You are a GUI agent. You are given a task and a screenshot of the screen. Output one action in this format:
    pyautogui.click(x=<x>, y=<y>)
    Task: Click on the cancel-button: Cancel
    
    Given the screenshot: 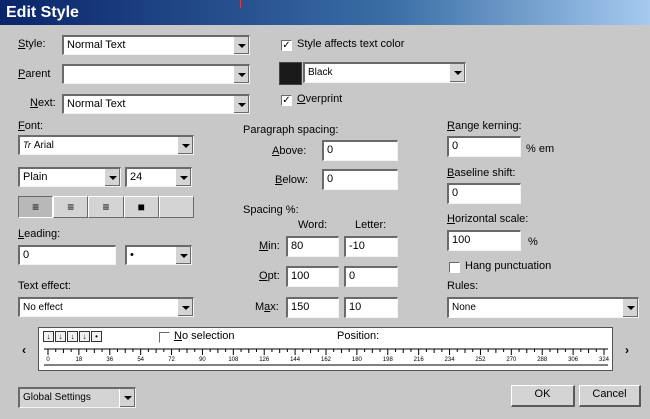 What is the action you would take?
    pyautogui.click(x=610, y=396)
    